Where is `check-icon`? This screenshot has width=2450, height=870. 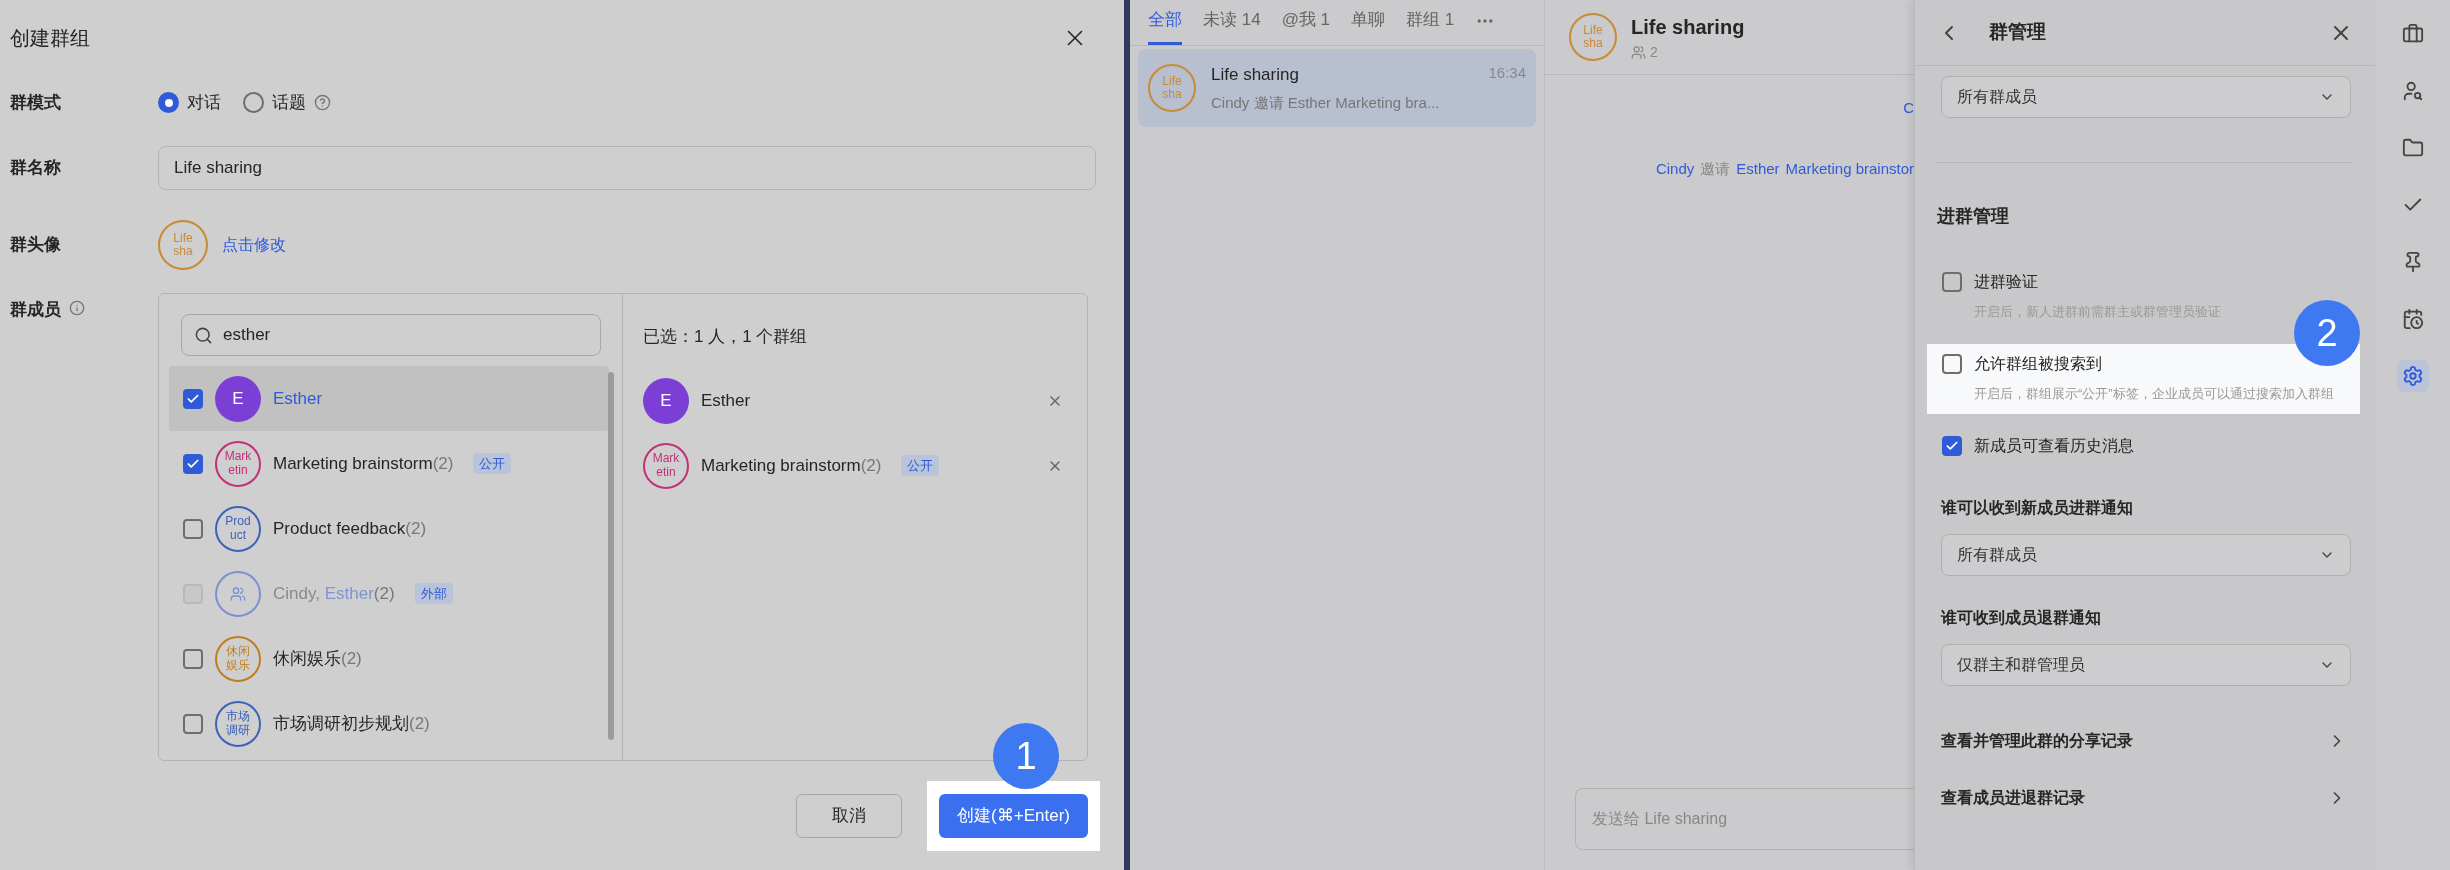 check-icon is located at coordinates (1952, 446).